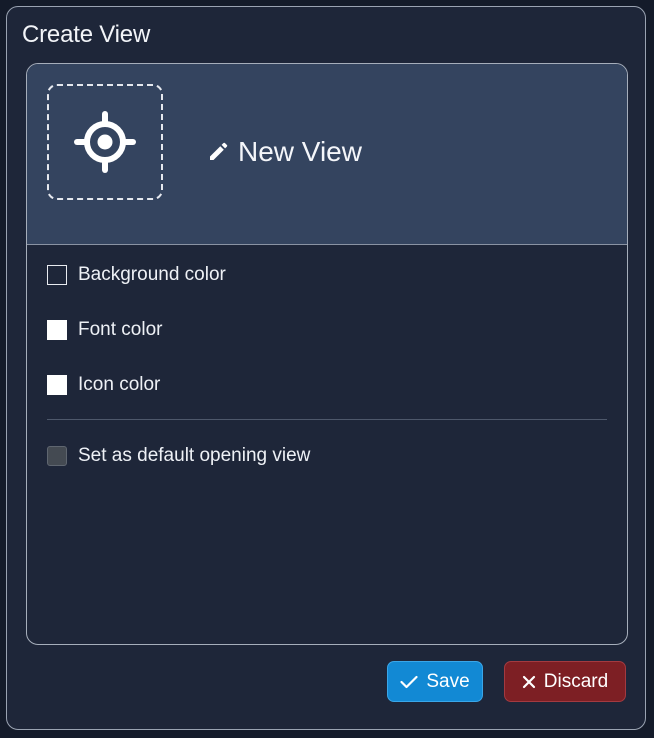 The height and width of the screenshot is (738, 654). I want to click on view-name-editor: New View, so click(284, 152).